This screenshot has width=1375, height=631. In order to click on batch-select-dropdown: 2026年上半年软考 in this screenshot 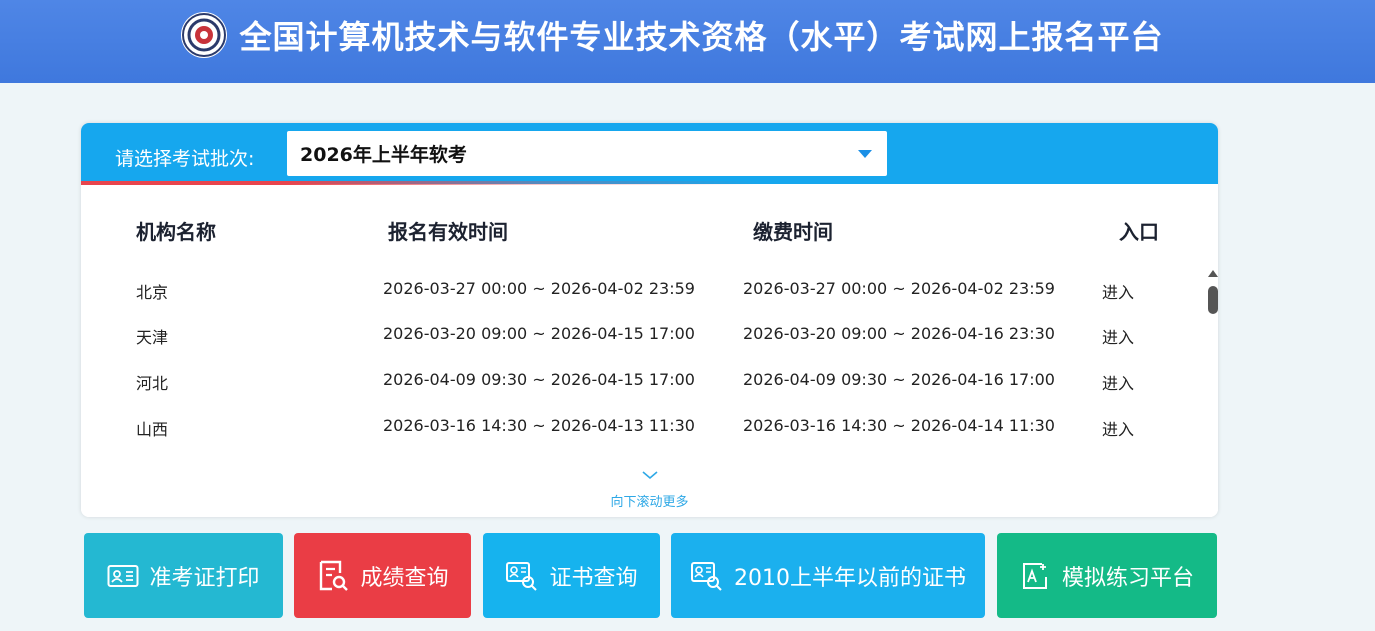, I will do `click(587, 153)`.